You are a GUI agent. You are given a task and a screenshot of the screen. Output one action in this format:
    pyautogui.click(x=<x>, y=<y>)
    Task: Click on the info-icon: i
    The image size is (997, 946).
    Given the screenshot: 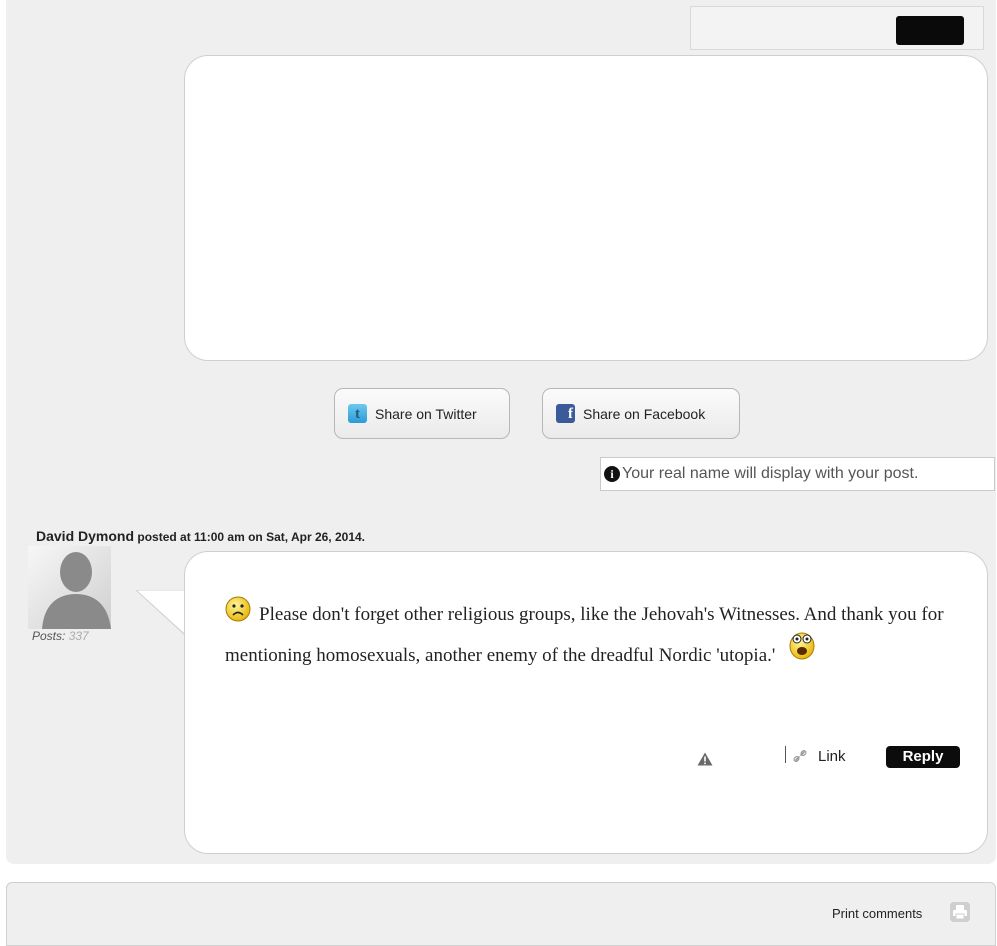 What is the action you would take?
    pyautogui.click(x=612, y=474)
    